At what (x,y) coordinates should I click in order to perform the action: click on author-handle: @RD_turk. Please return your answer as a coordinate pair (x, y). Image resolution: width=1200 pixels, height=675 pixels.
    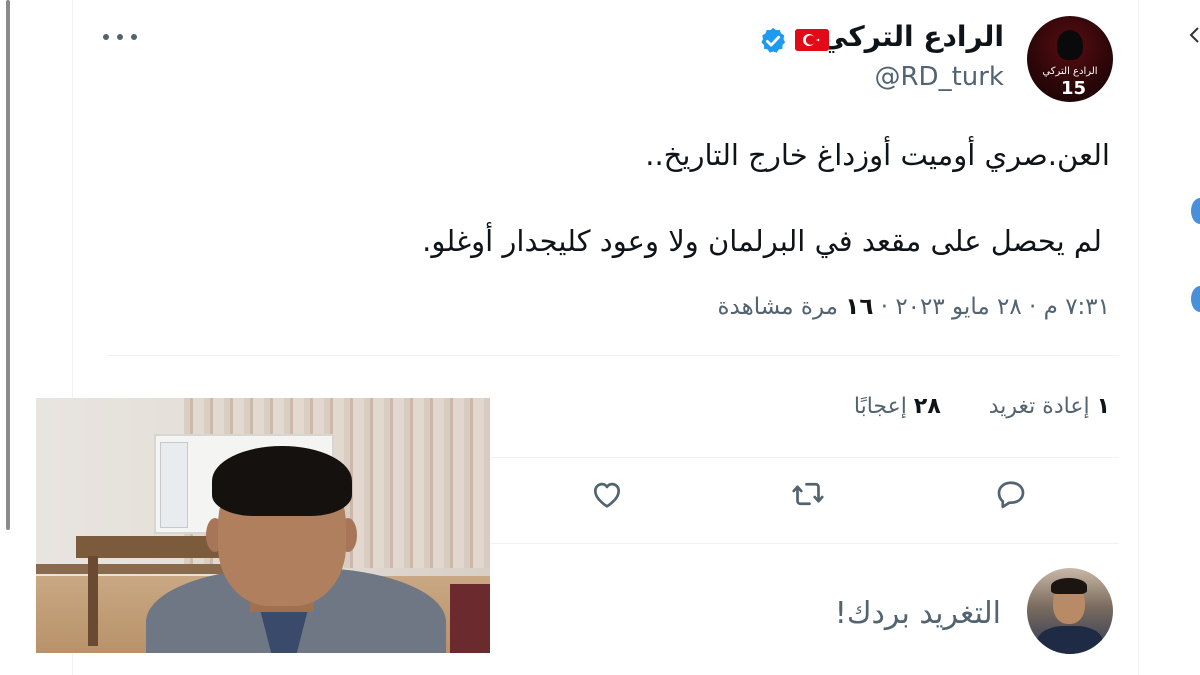
    Looking at the image, I should click on (939, 77).